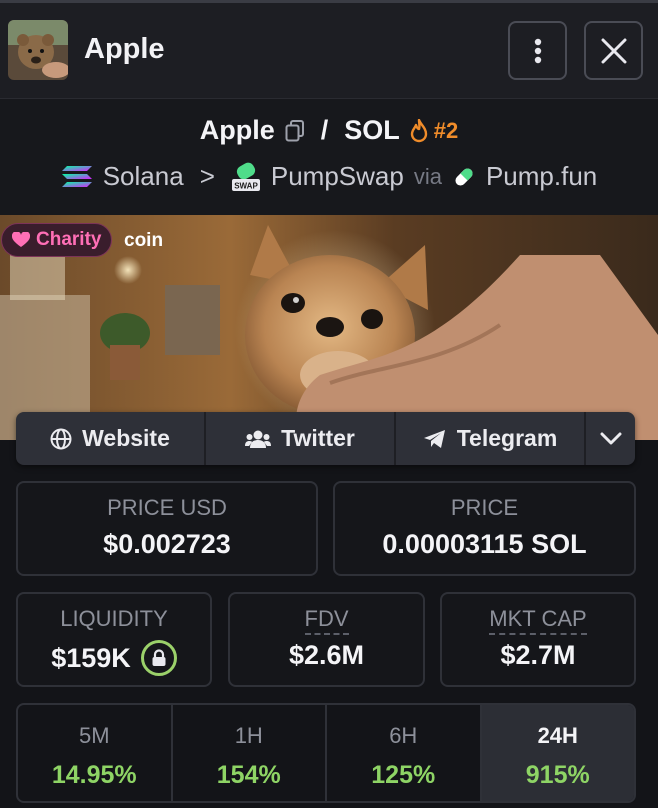 This screenshot has width=658, height=808. Describe the element at coordinates (484, 528) in the screenshot. I see `price-native-card: PRICE 0.00003115 SOL` at that location.